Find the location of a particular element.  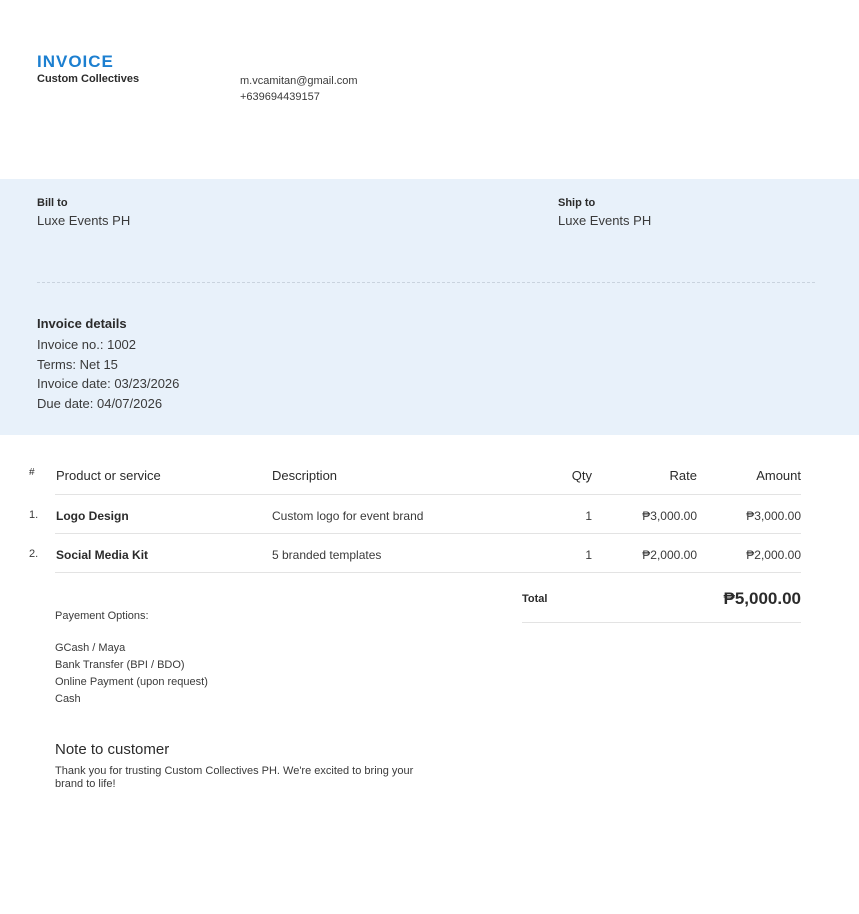

bill-to-block: Bill to Luxe Events PH is located at coordinates (83, 212).